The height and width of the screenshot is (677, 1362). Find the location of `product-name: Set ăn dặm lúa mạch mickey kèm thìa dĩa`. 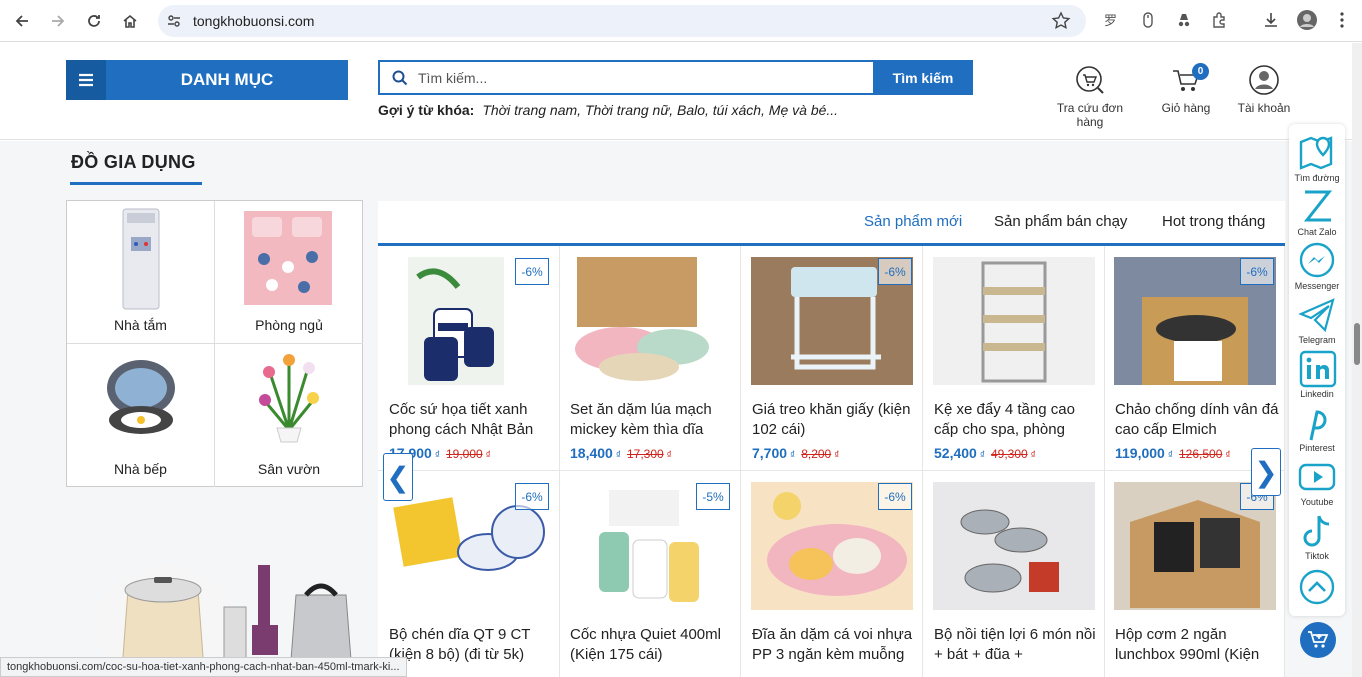

product-name: Set ăn dặm lúa mạch mickey kèm thìa dĩa is located at coordinates (652, 420).